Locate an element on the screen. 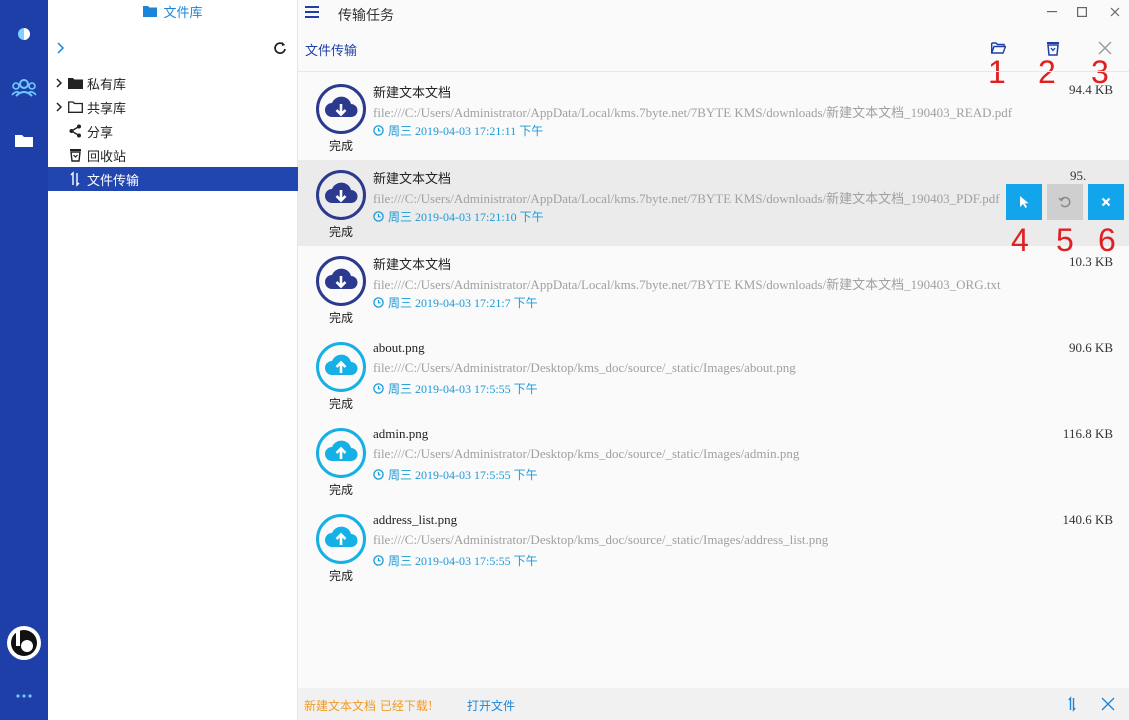 The height and width of the screenshot is (720, 1129). task-time: 周三 2019-04-03 17:21:10 下午 is located at coordinates (458, 216).